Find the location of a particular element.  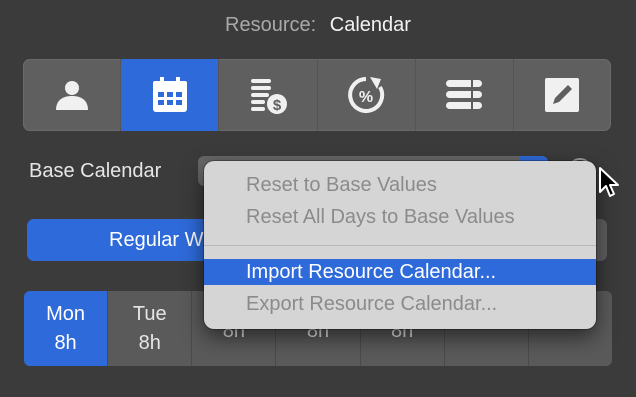

day-name: Mon is located at coordinates (66, 313).